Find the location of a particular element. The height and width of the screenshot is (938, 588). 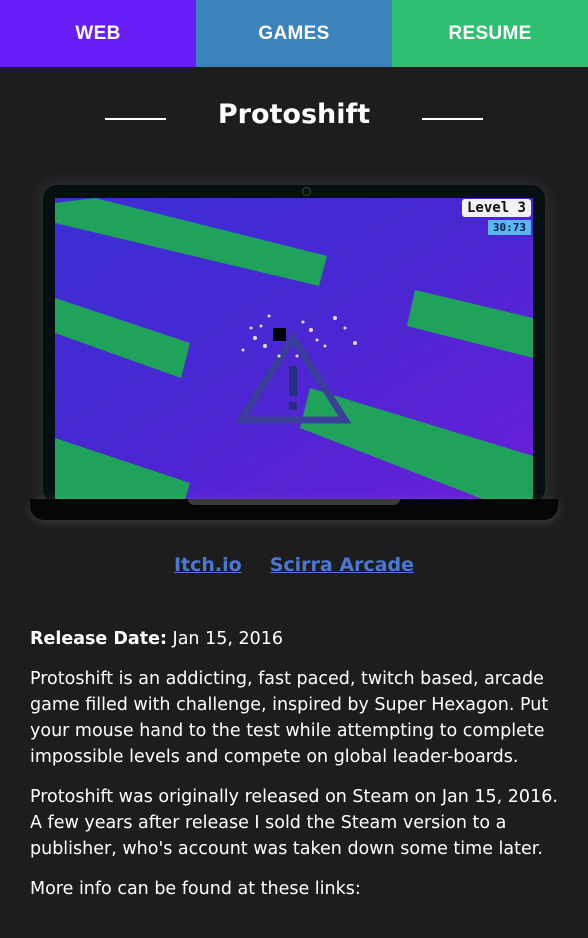

tab-games: GAMES is located at coordinates (294, 33).